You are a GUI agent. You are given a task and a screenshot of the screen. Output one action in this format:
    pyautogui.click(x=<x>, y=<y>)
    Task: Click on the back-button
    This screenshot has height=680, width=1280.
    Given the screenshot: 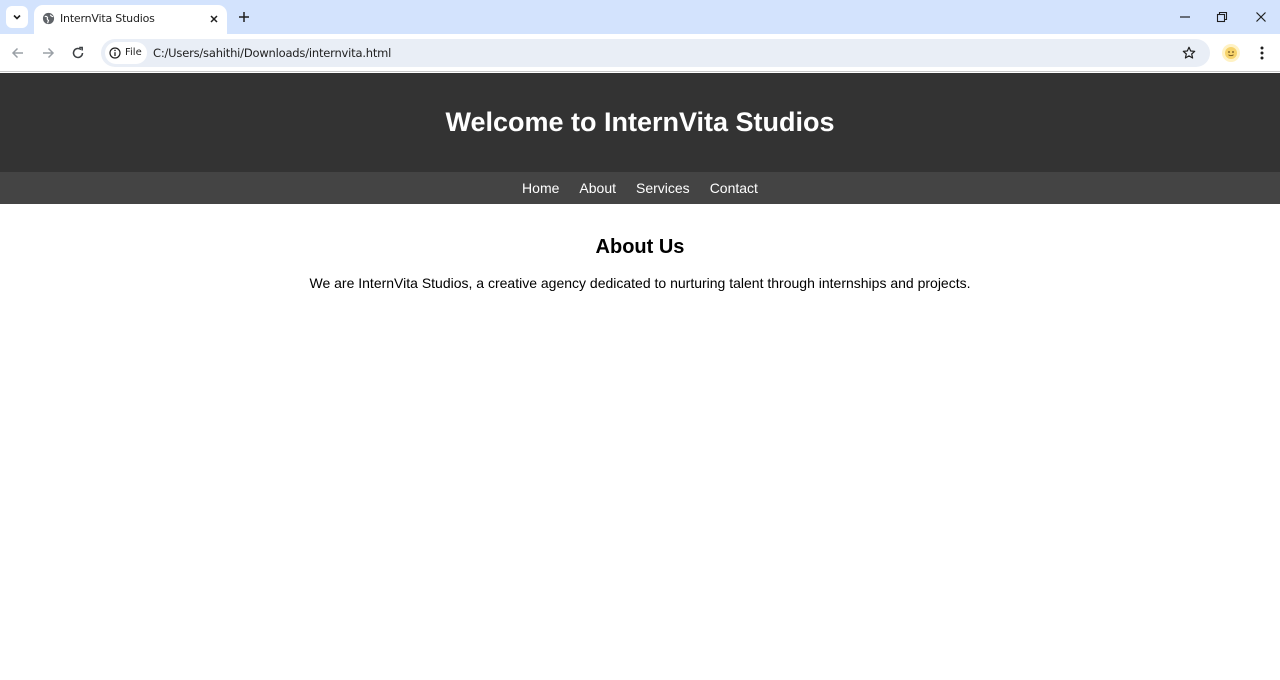 What is the action you would take?
    pyautogui.click(x=18, y=53)
    